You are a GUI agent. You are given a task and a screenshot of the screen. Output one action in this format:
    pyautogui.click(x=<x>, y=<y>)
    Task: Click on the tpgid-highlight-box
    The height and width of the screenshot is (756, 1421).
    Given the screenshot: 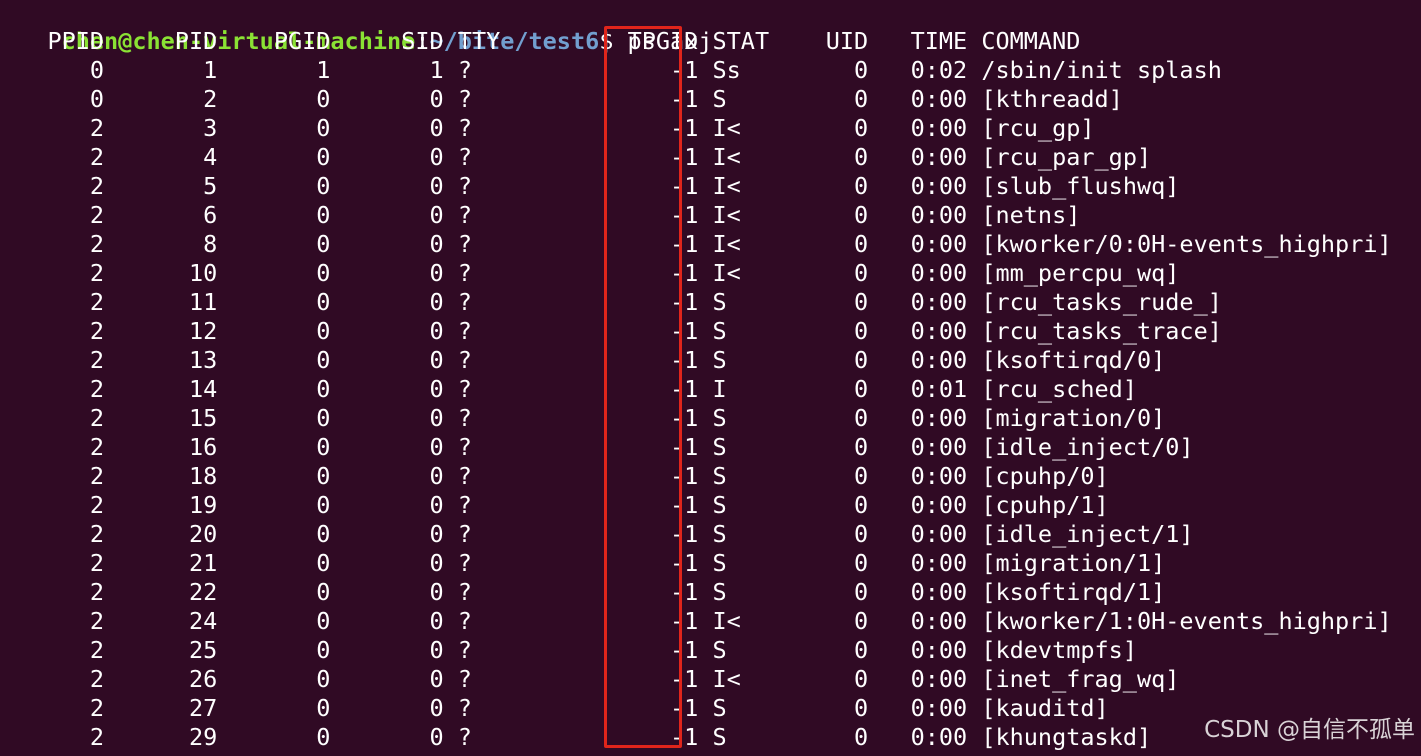 What is the action you would take?
    pyautogui.click(x=643, y=387)
    